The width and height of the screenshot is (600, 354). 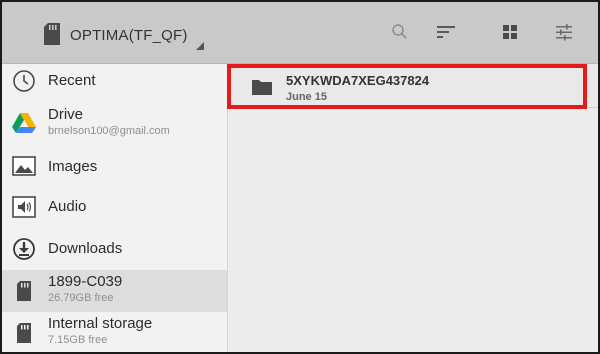 I want to click on sort-icon, so click(x=446, y=34).